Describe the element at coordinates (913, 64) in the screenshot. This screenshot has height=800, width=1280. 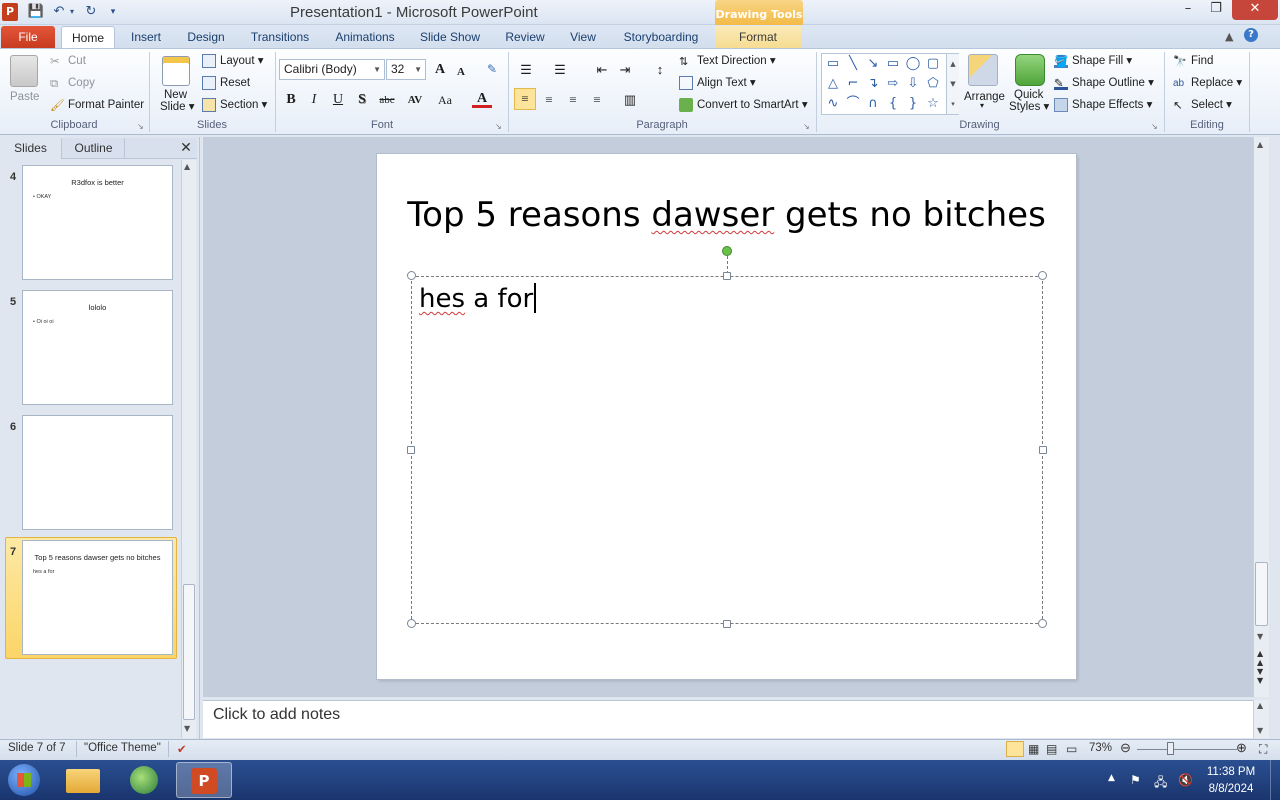
I see `oval-shape-icon: ◯` at that location.